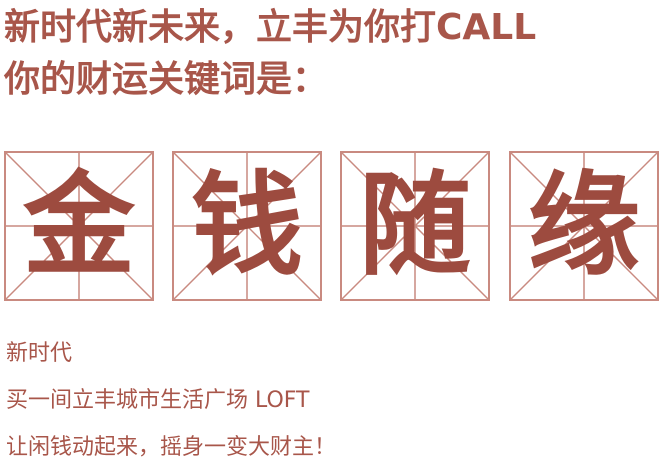 The width and height of the screenshot is (662, 476). I want to click on keyword-cell: 金, so click(79, 226).